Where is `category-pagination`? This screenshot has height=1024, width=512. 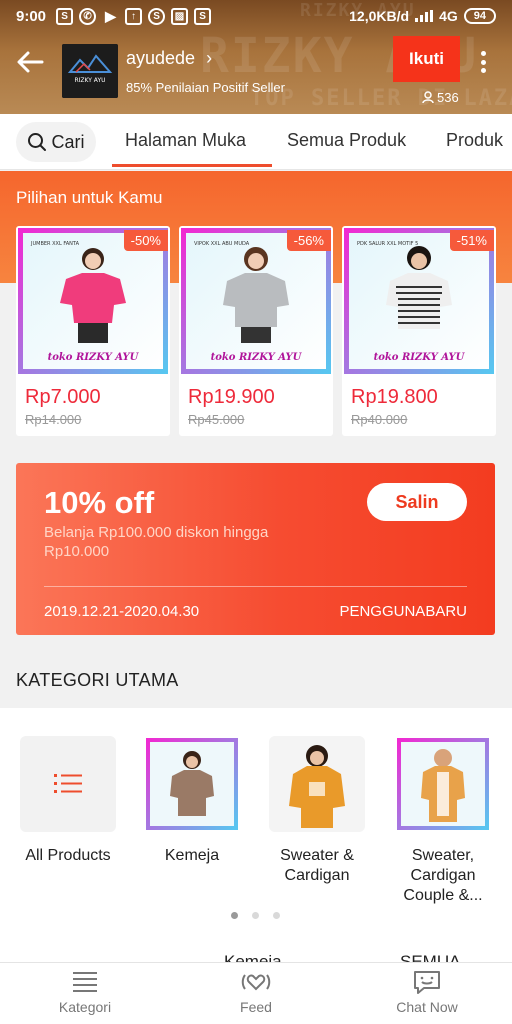
category-pagination is located at coordinates (255, 915).